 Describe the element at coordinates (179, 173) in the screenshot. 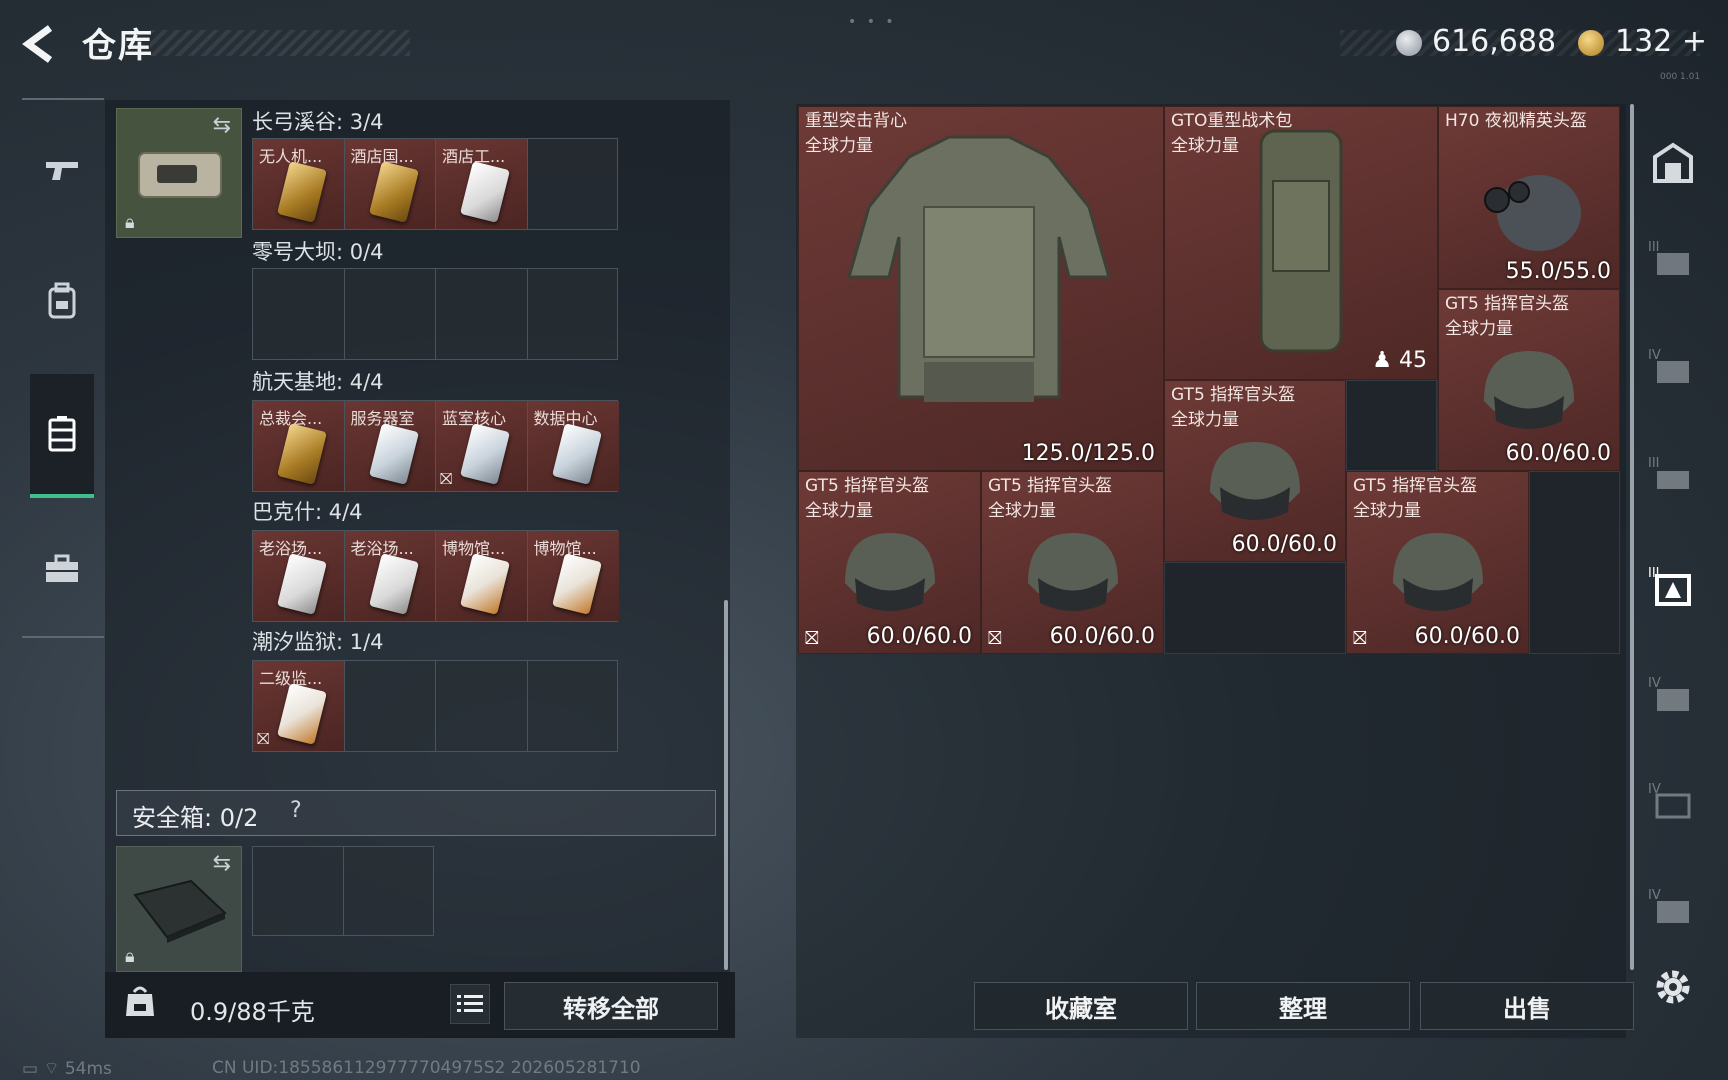

I see `keycard-case: ⇆ 🔒︎` at that location.